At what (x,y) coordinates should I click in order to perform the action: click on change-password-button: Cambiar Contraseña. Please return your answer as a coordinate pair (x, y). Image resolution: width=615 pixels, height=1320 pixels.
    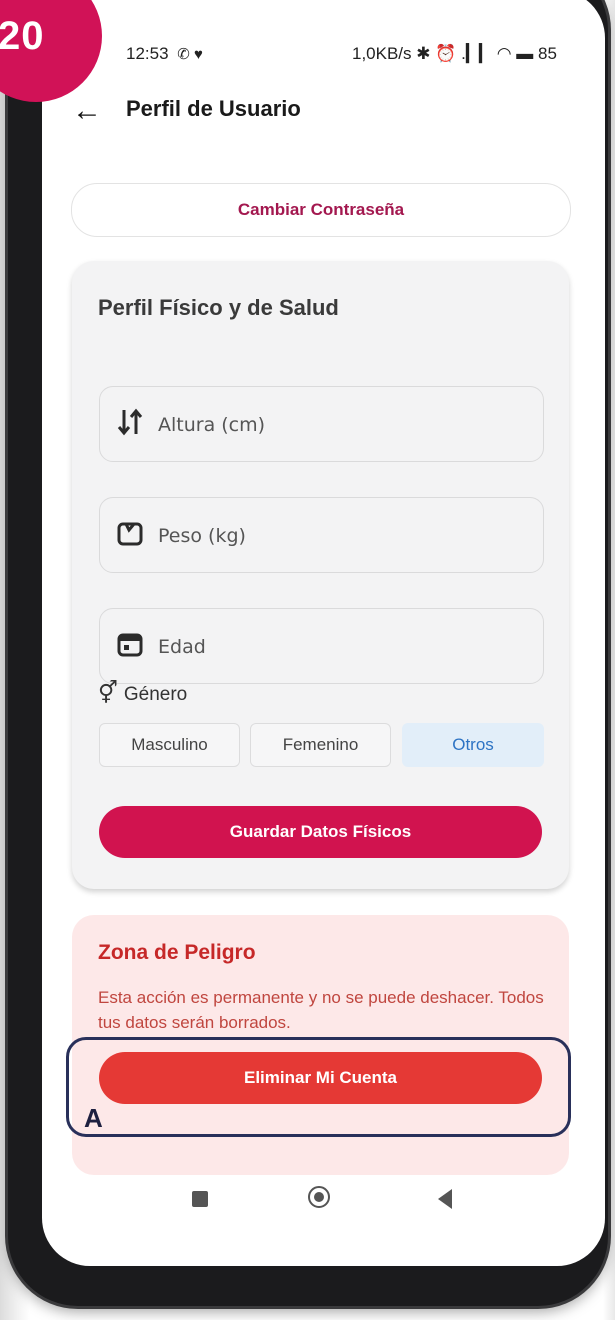
    Looking at the image, I should click on (321, 210).